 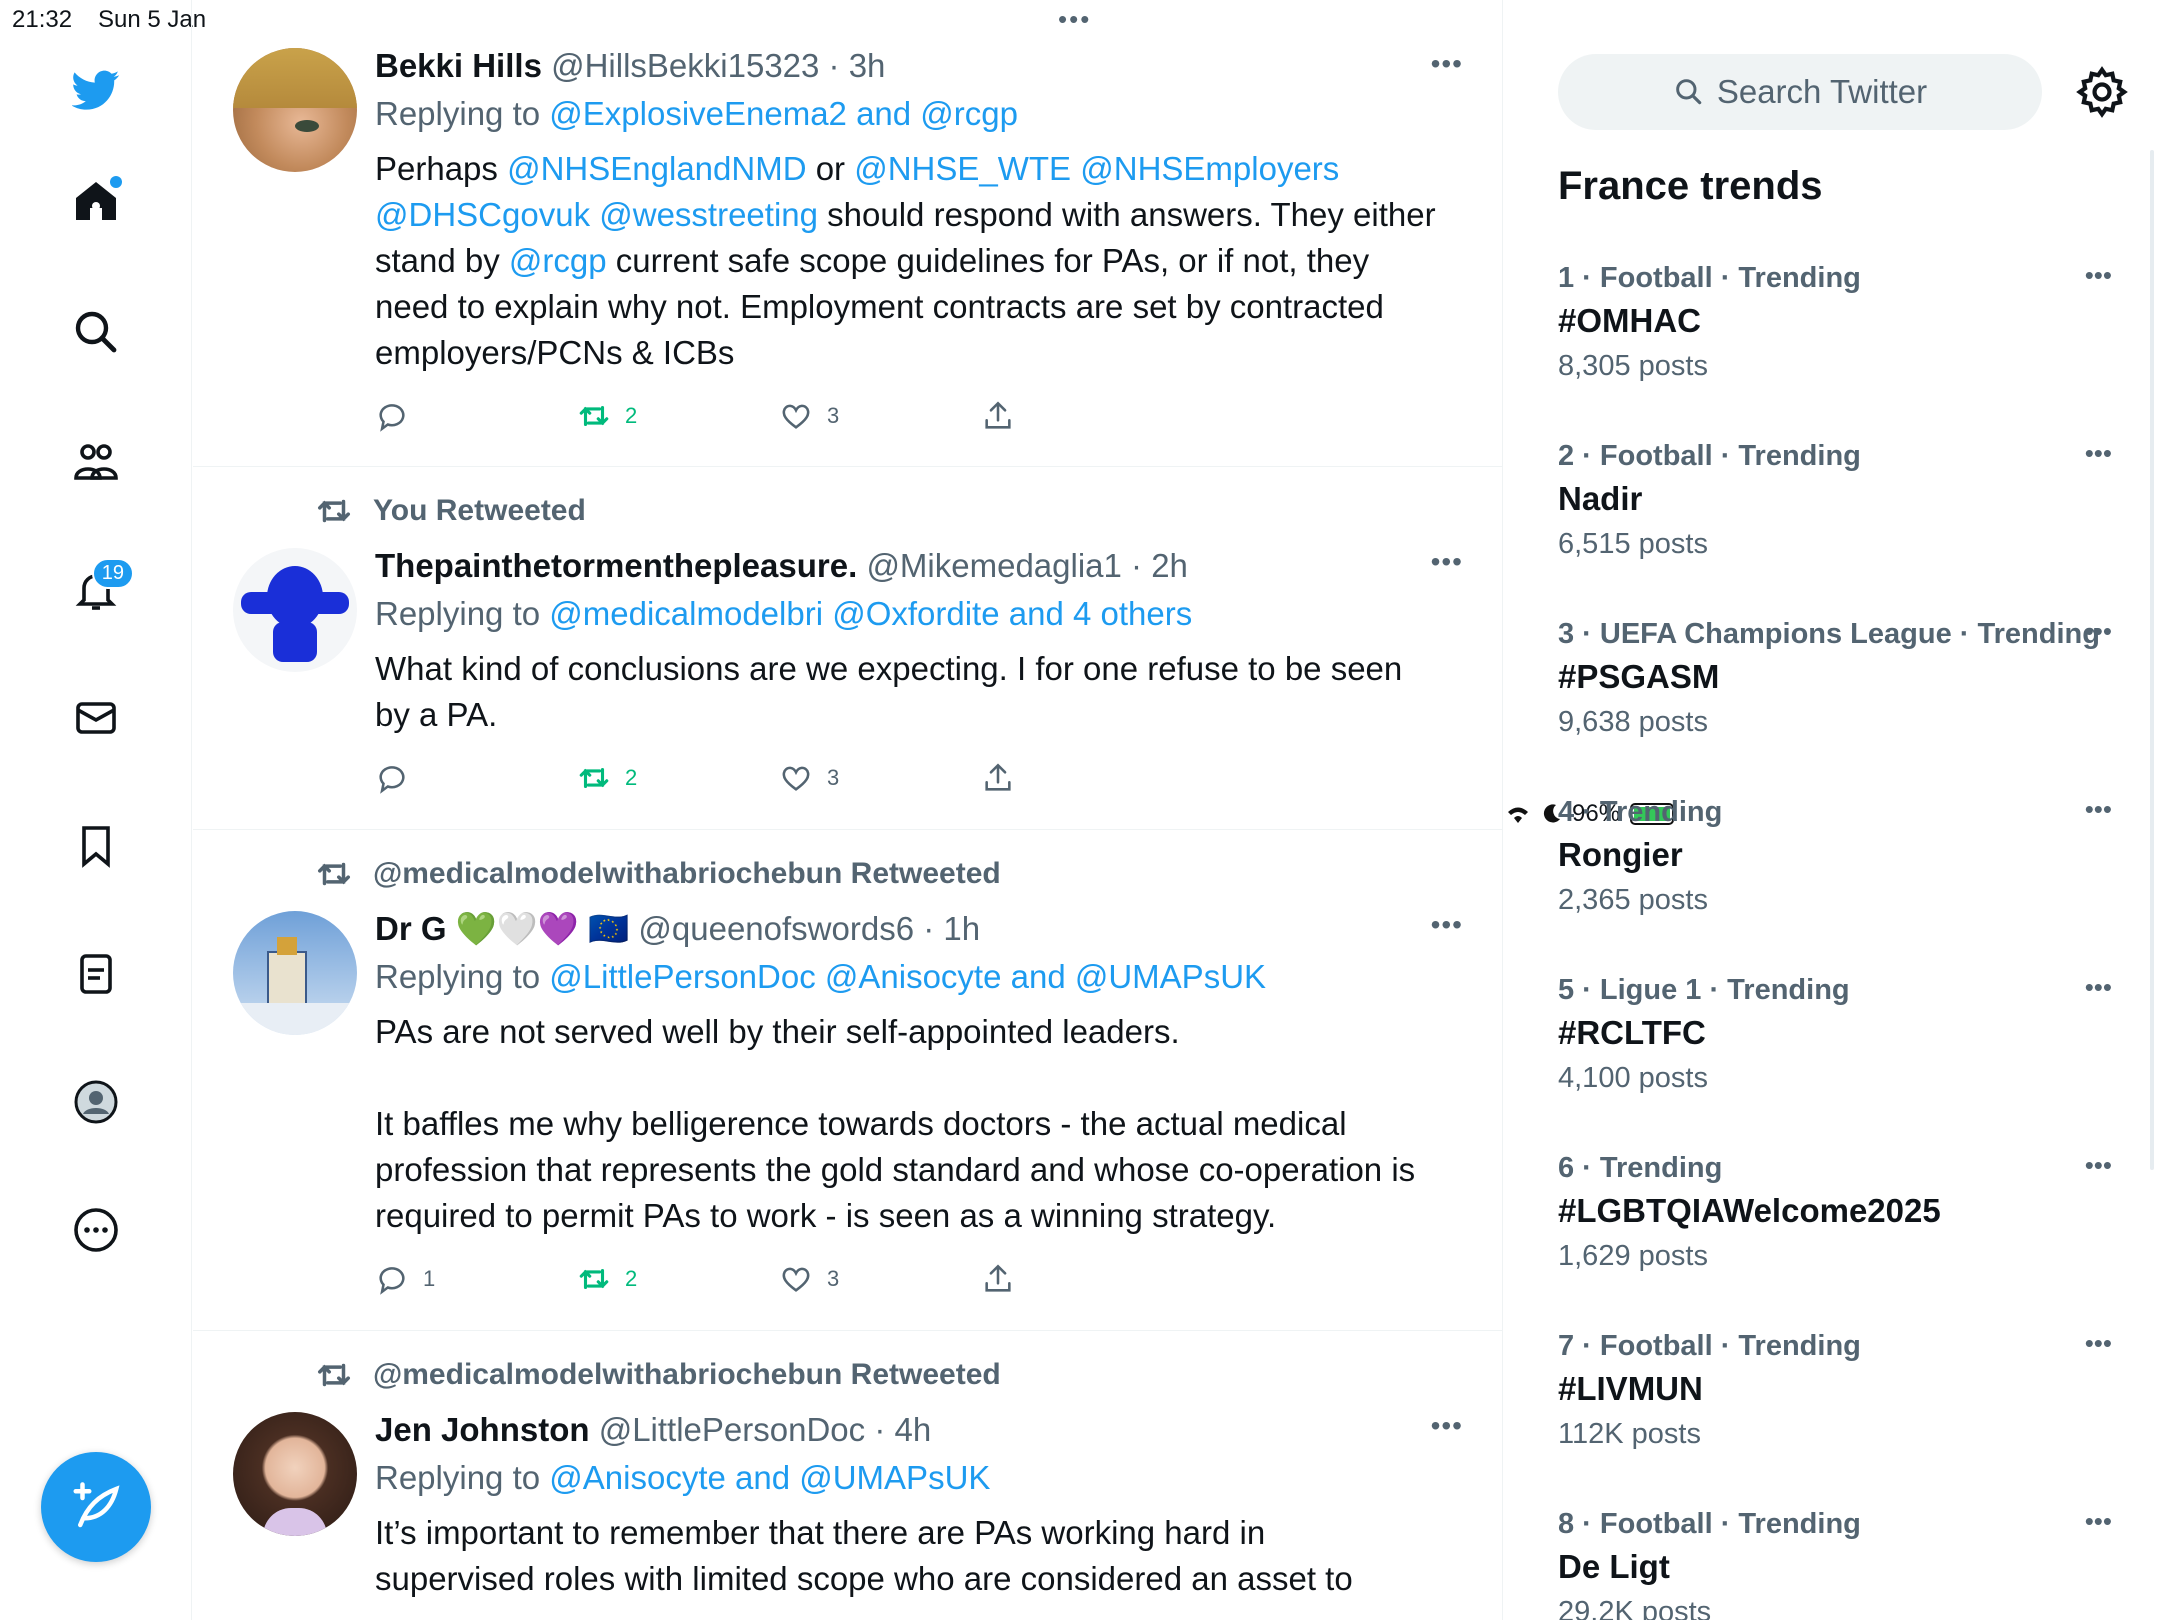 What do you see at coordinates (96, 974) in the screenshot?
I see `lists-icon` at bounding box center [96, 974].